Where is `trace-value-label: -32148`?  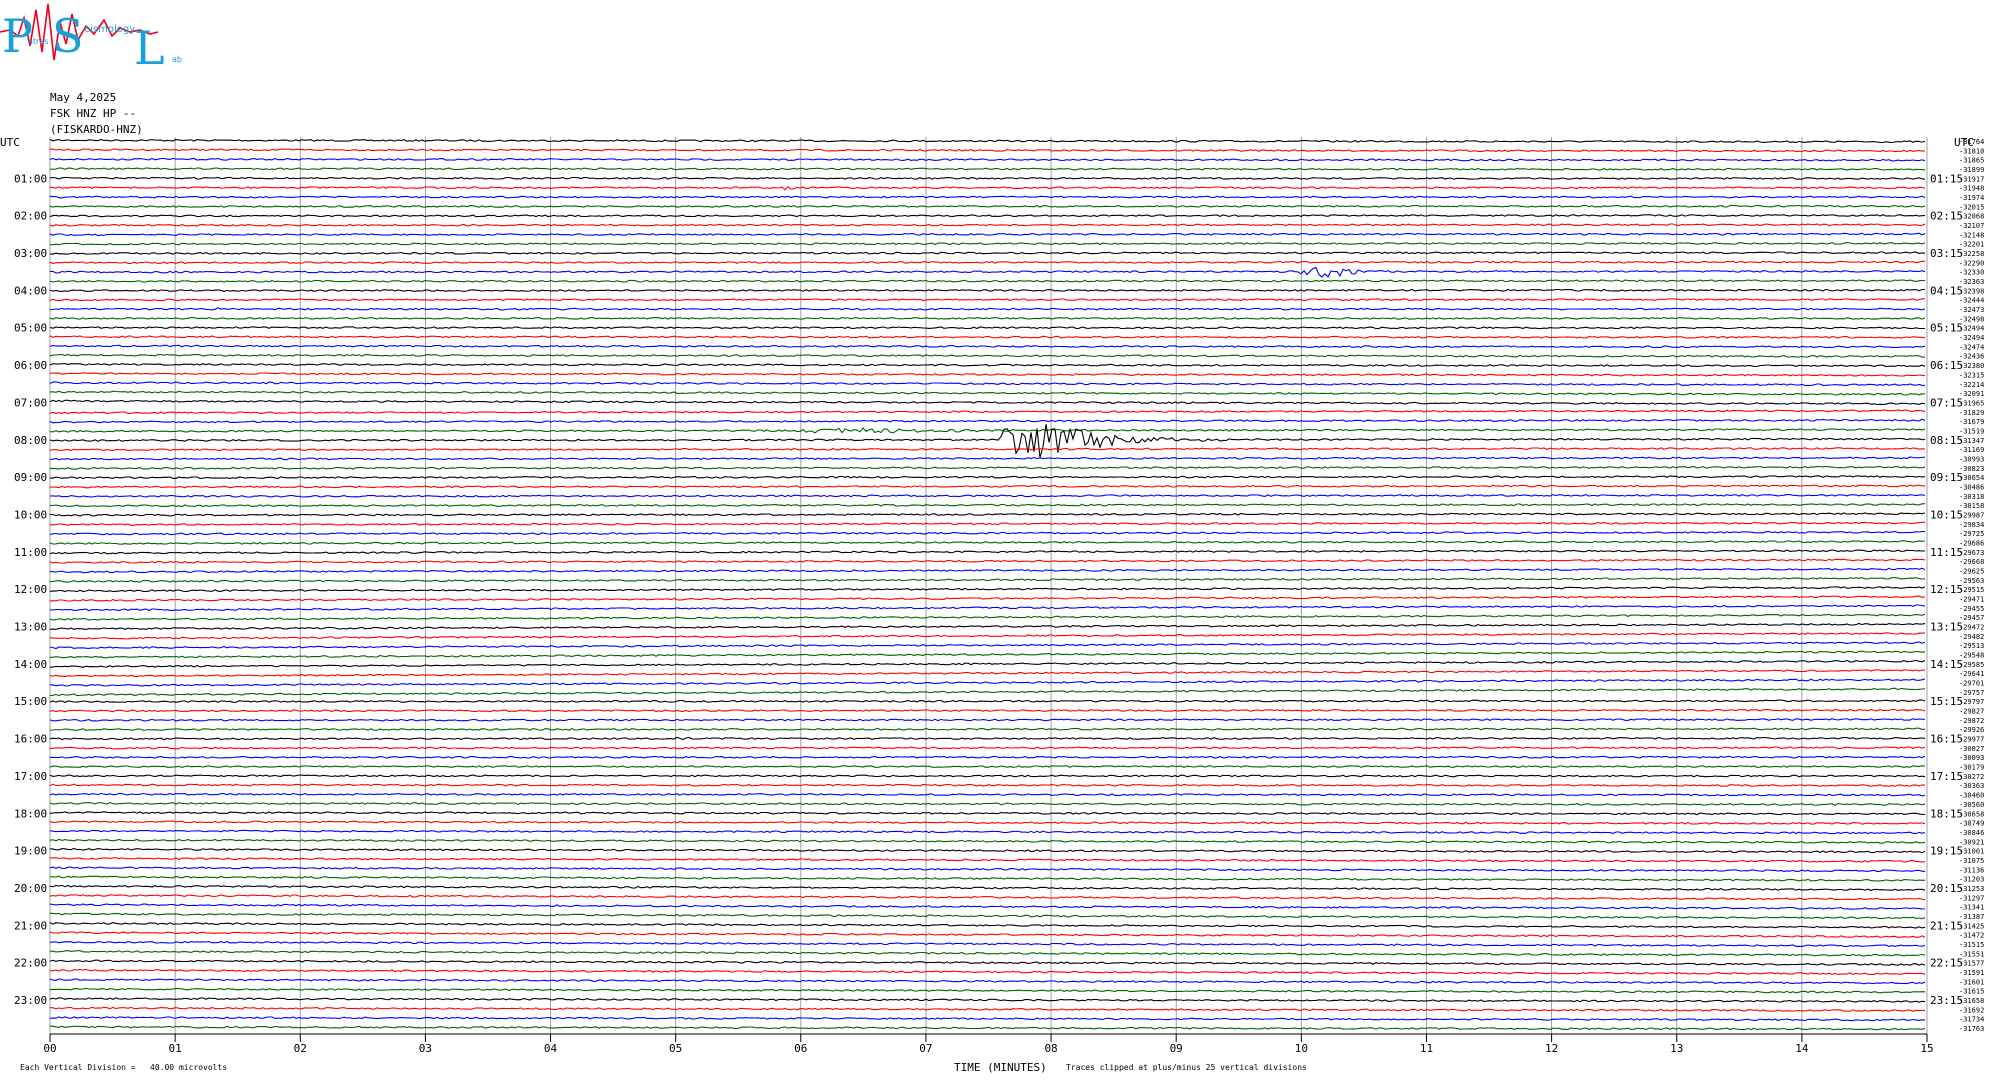
trace-value-label: -32148 is located at coordinates (1971, 235).